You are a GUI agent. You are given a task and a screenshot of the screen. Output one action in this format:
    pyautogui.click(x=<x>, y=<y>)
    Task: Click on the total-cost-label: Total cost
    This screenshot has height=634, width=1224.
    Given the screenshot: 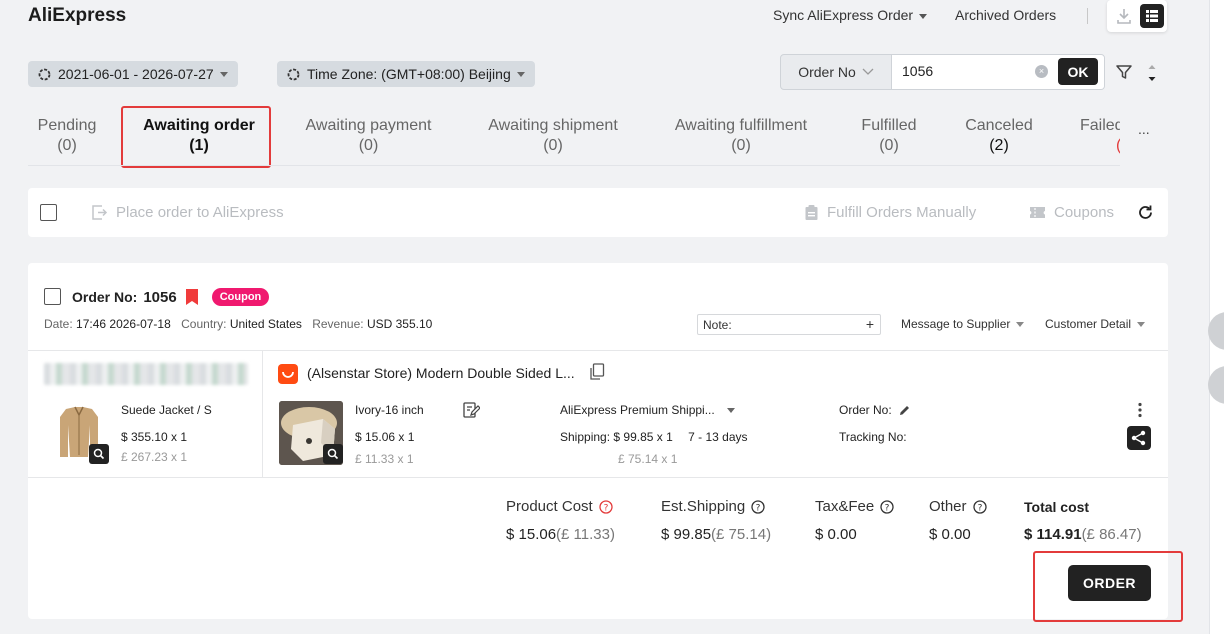 What is the action you would take?
    pyautogui.click(x=1057, y=507)
    